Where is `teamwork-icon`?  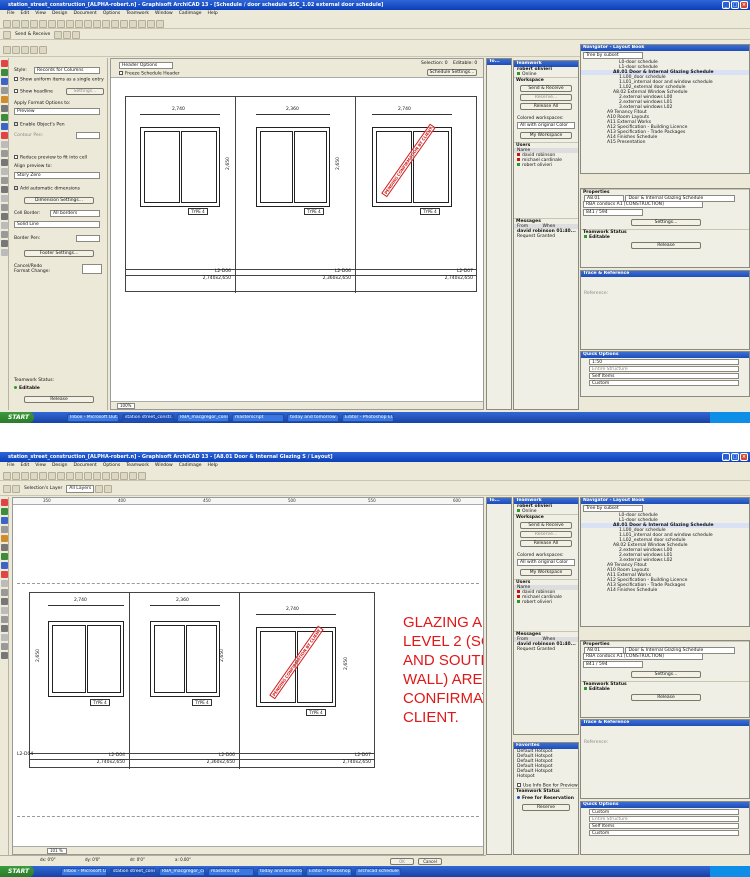
teamwork-icon is located at coordinates (7, 34).